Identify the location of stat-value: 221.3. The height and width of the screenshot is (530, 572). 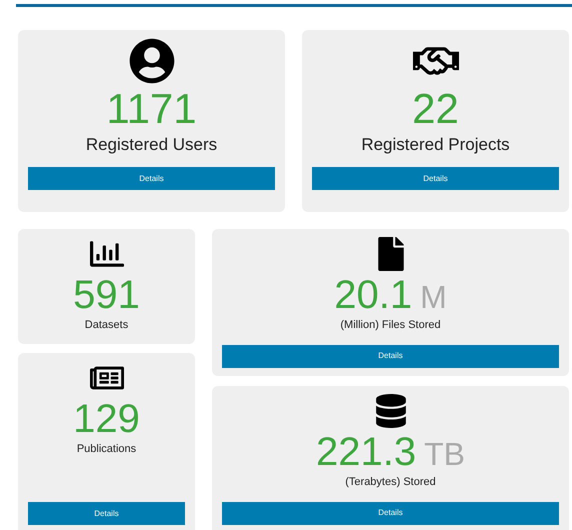
(366, 452).